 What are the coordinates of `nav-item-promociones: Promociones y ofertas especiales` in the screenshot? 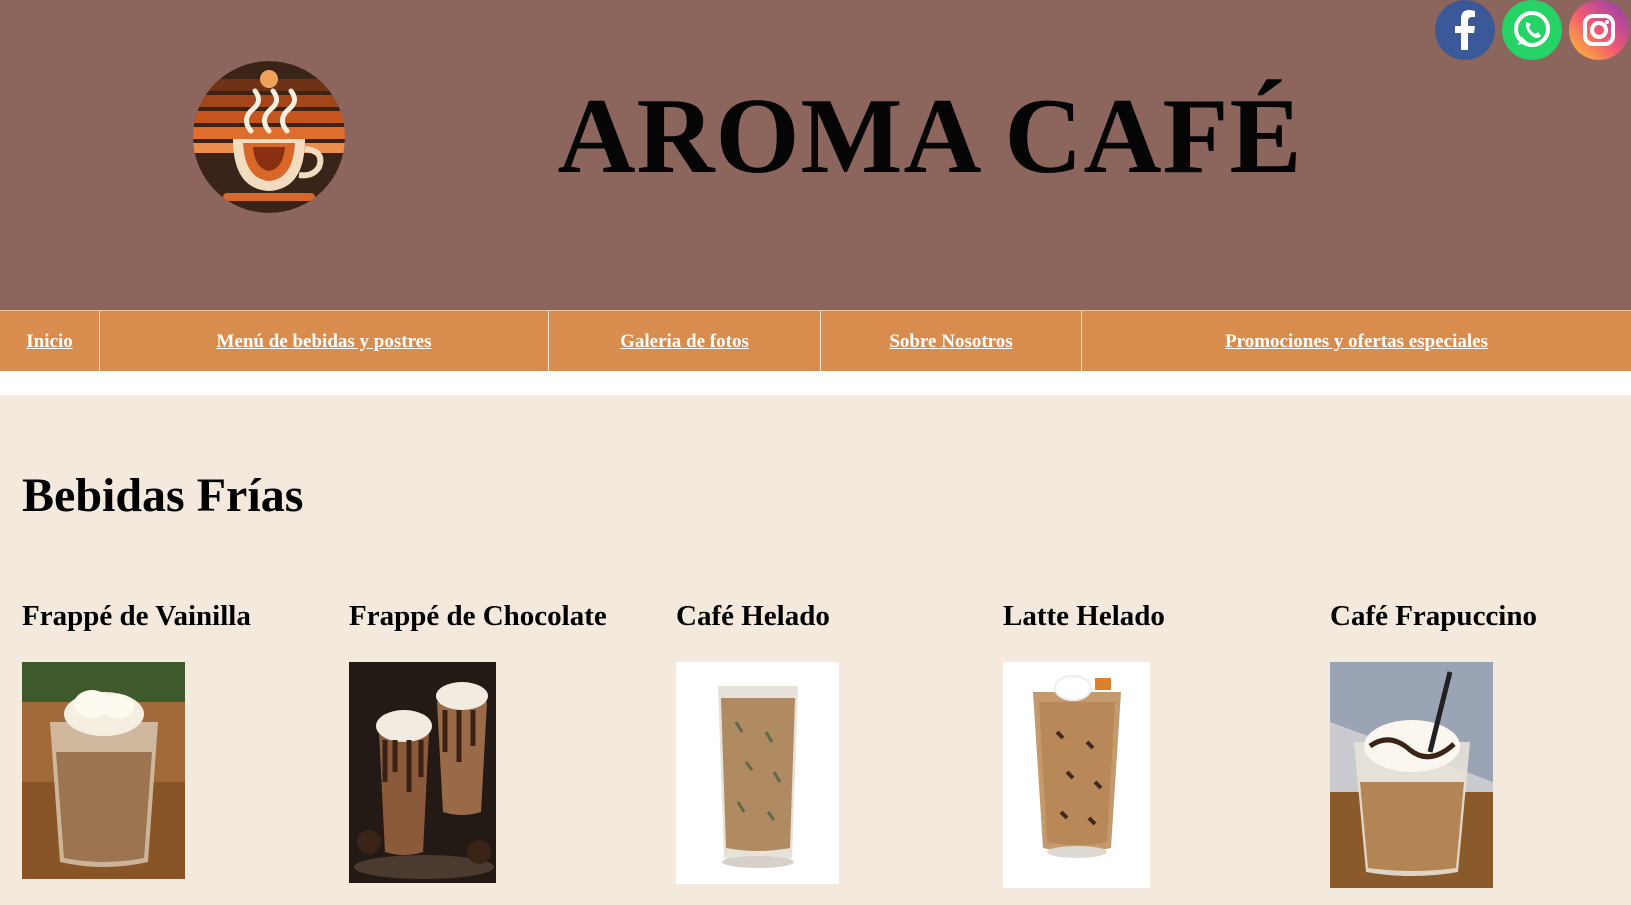 It's located at (1356, 341).